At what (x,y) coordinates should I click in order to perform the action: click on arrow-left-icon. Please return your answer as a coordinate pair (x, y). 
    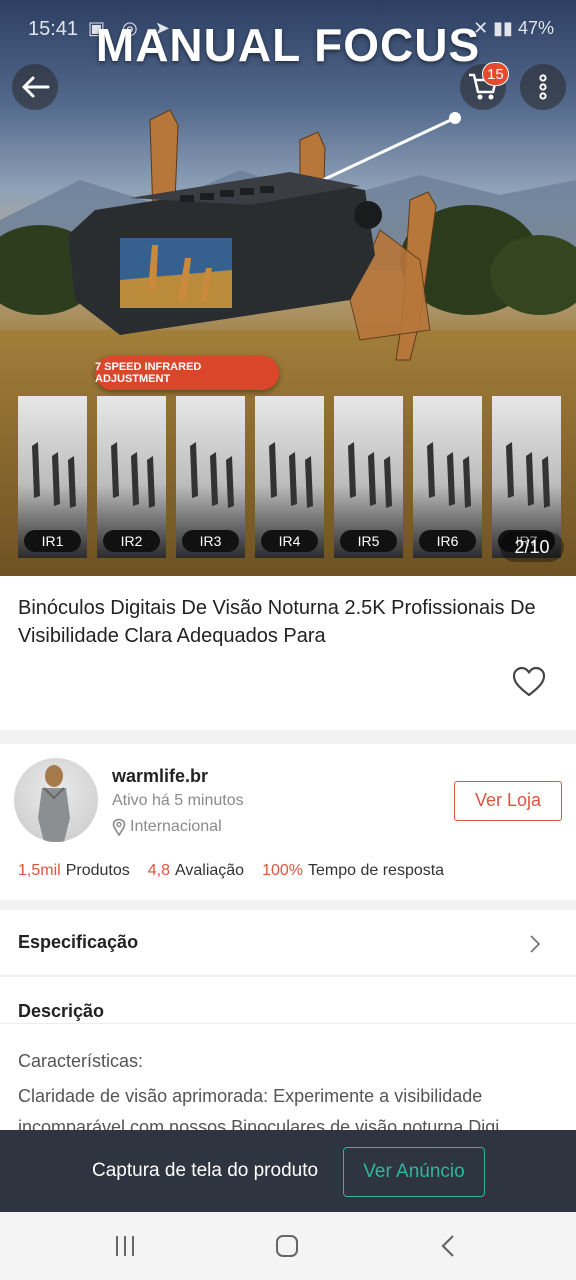
    Looking at the image, I should click on (36, 87).